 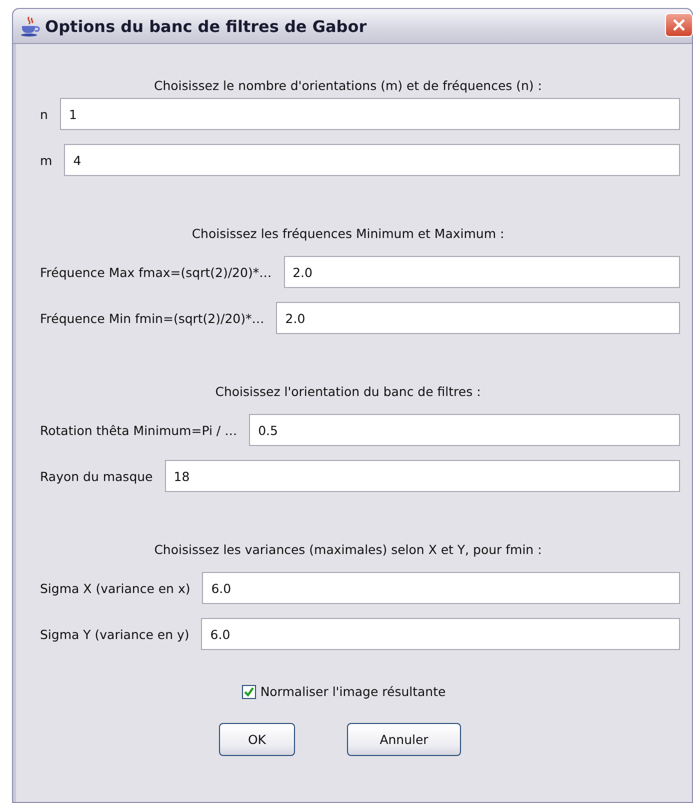 I want to click on section-heading: Choisissez les fréquences Minimum et Maximum :, so click(x=348, y=234).